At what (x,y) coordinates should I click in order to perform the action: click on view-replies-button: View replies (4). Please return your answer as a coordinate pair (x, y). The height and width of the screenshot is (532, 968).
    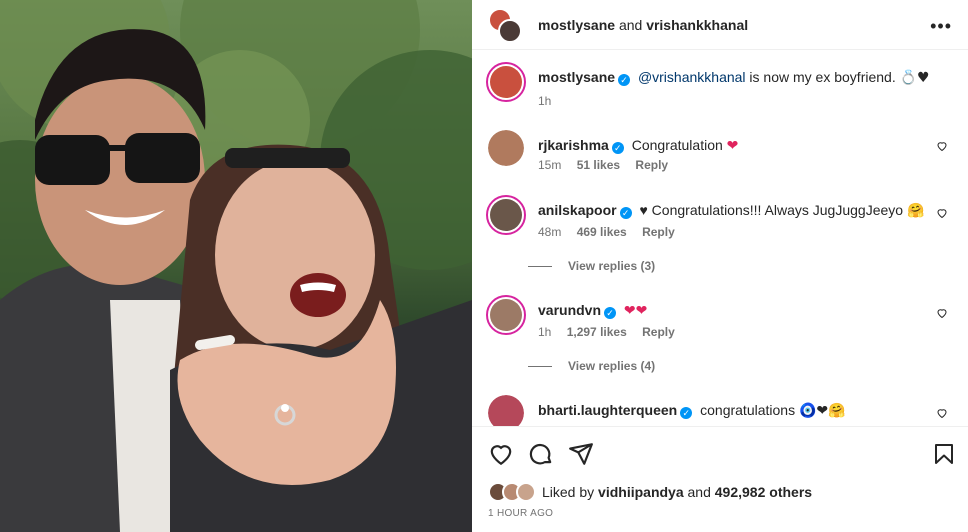
    Looking at the image, I should click on (591, 366).